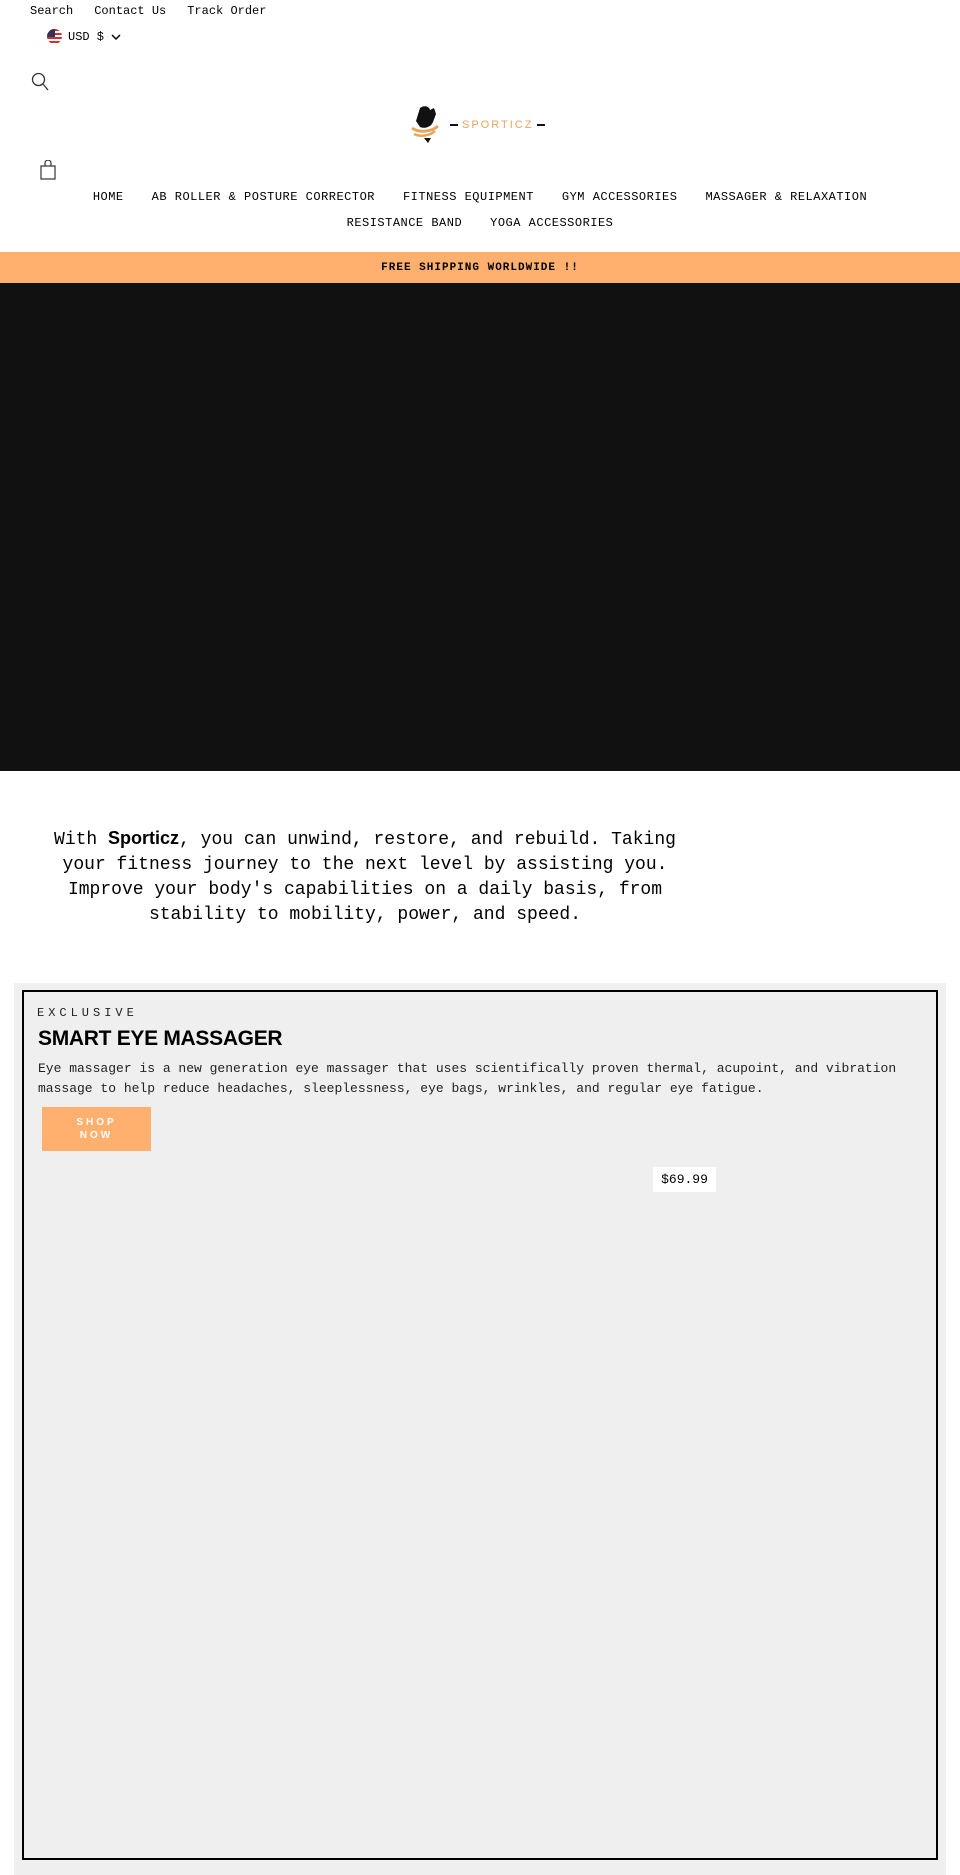 The width and height of the screenshot is (960, 1875). I want to click on announcement-banner: FREE SHIPPING WORLDWIDE !!, so click(480, 267).